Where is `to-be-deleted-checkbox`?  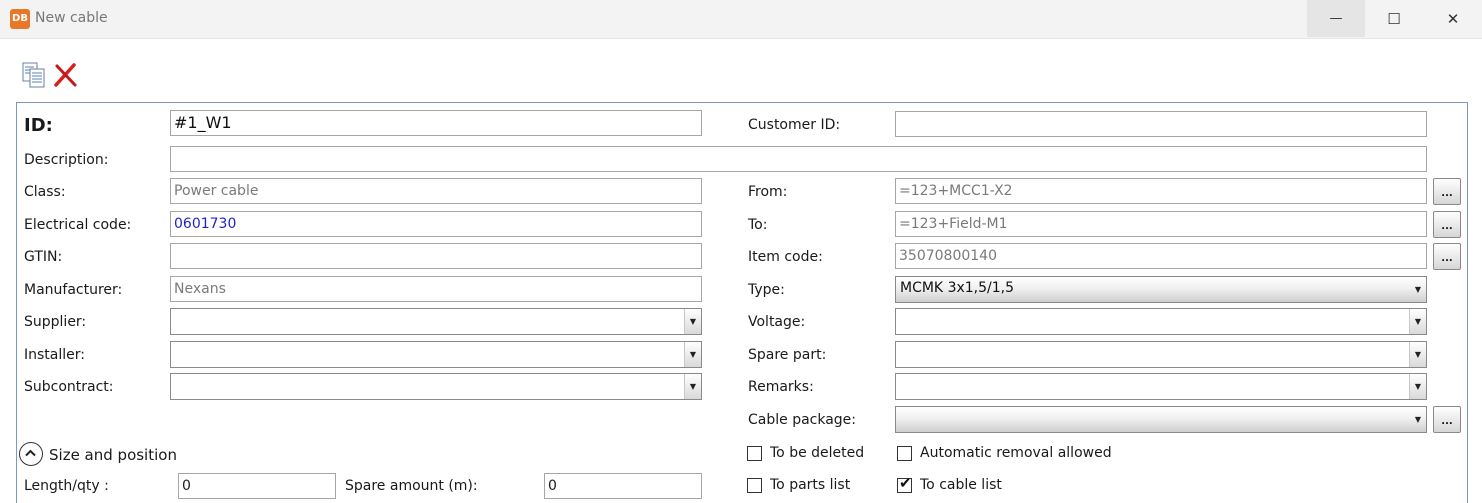 to-be-deleted-checkbox is located at coordinates (754, 453).